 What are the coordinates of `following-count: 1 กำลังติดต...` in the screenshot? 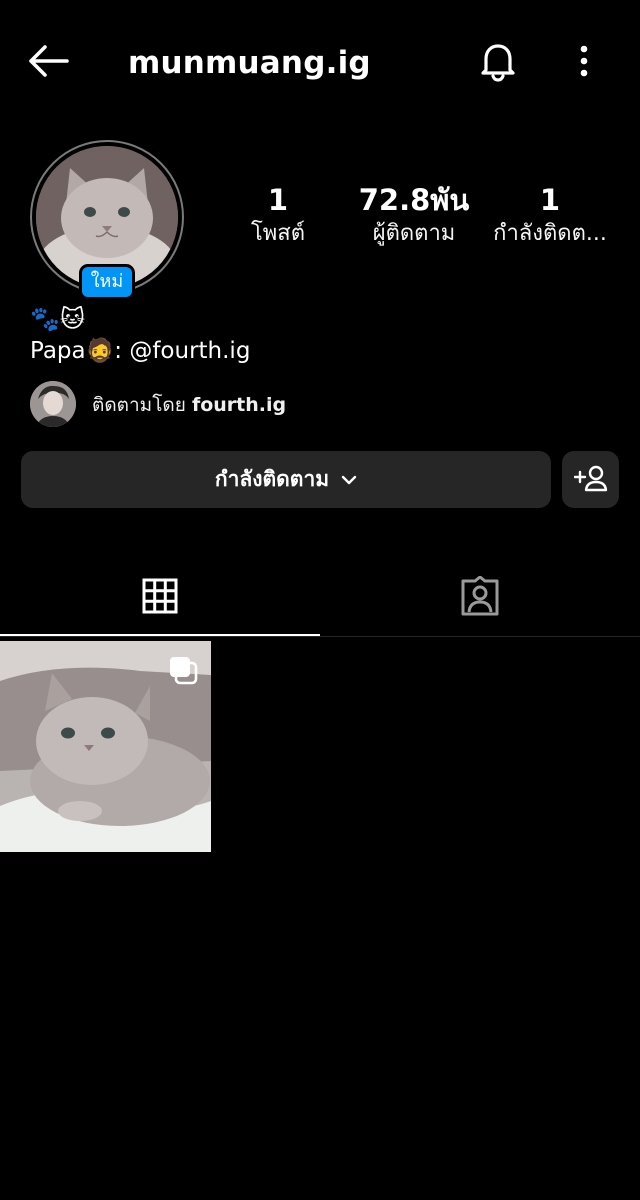 It's located at (550, 216).